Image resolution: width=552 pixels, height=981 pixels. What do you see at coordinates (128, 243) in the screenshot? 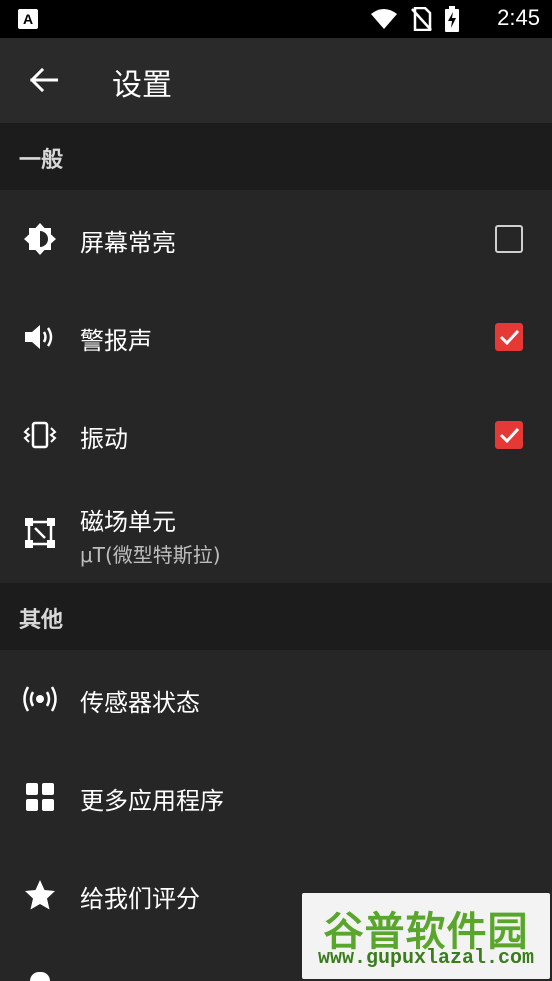
I see `setting-label: 屏幕常亮` at bounding box center [128, 243].